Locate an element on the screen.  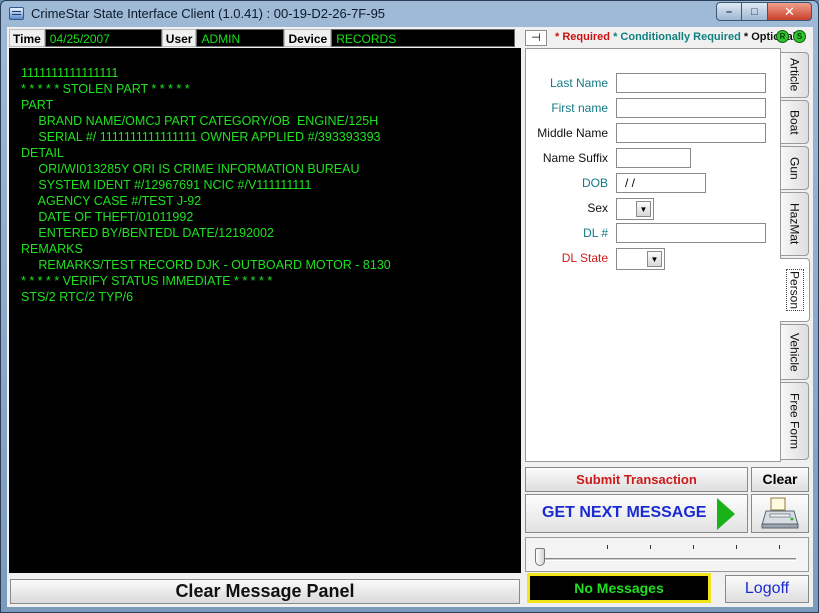
status-display: No Messages is located at coordinates (619, 588).